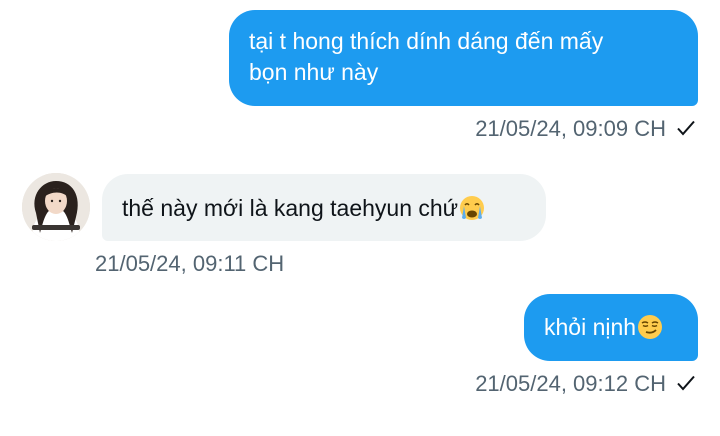 The image size is (720, 436). What do you see at coordinates (570, 383) in the screenshot?
I see `message-timestamp: 21/05/24, 09:12 CH` at bounding box center [570, 383].